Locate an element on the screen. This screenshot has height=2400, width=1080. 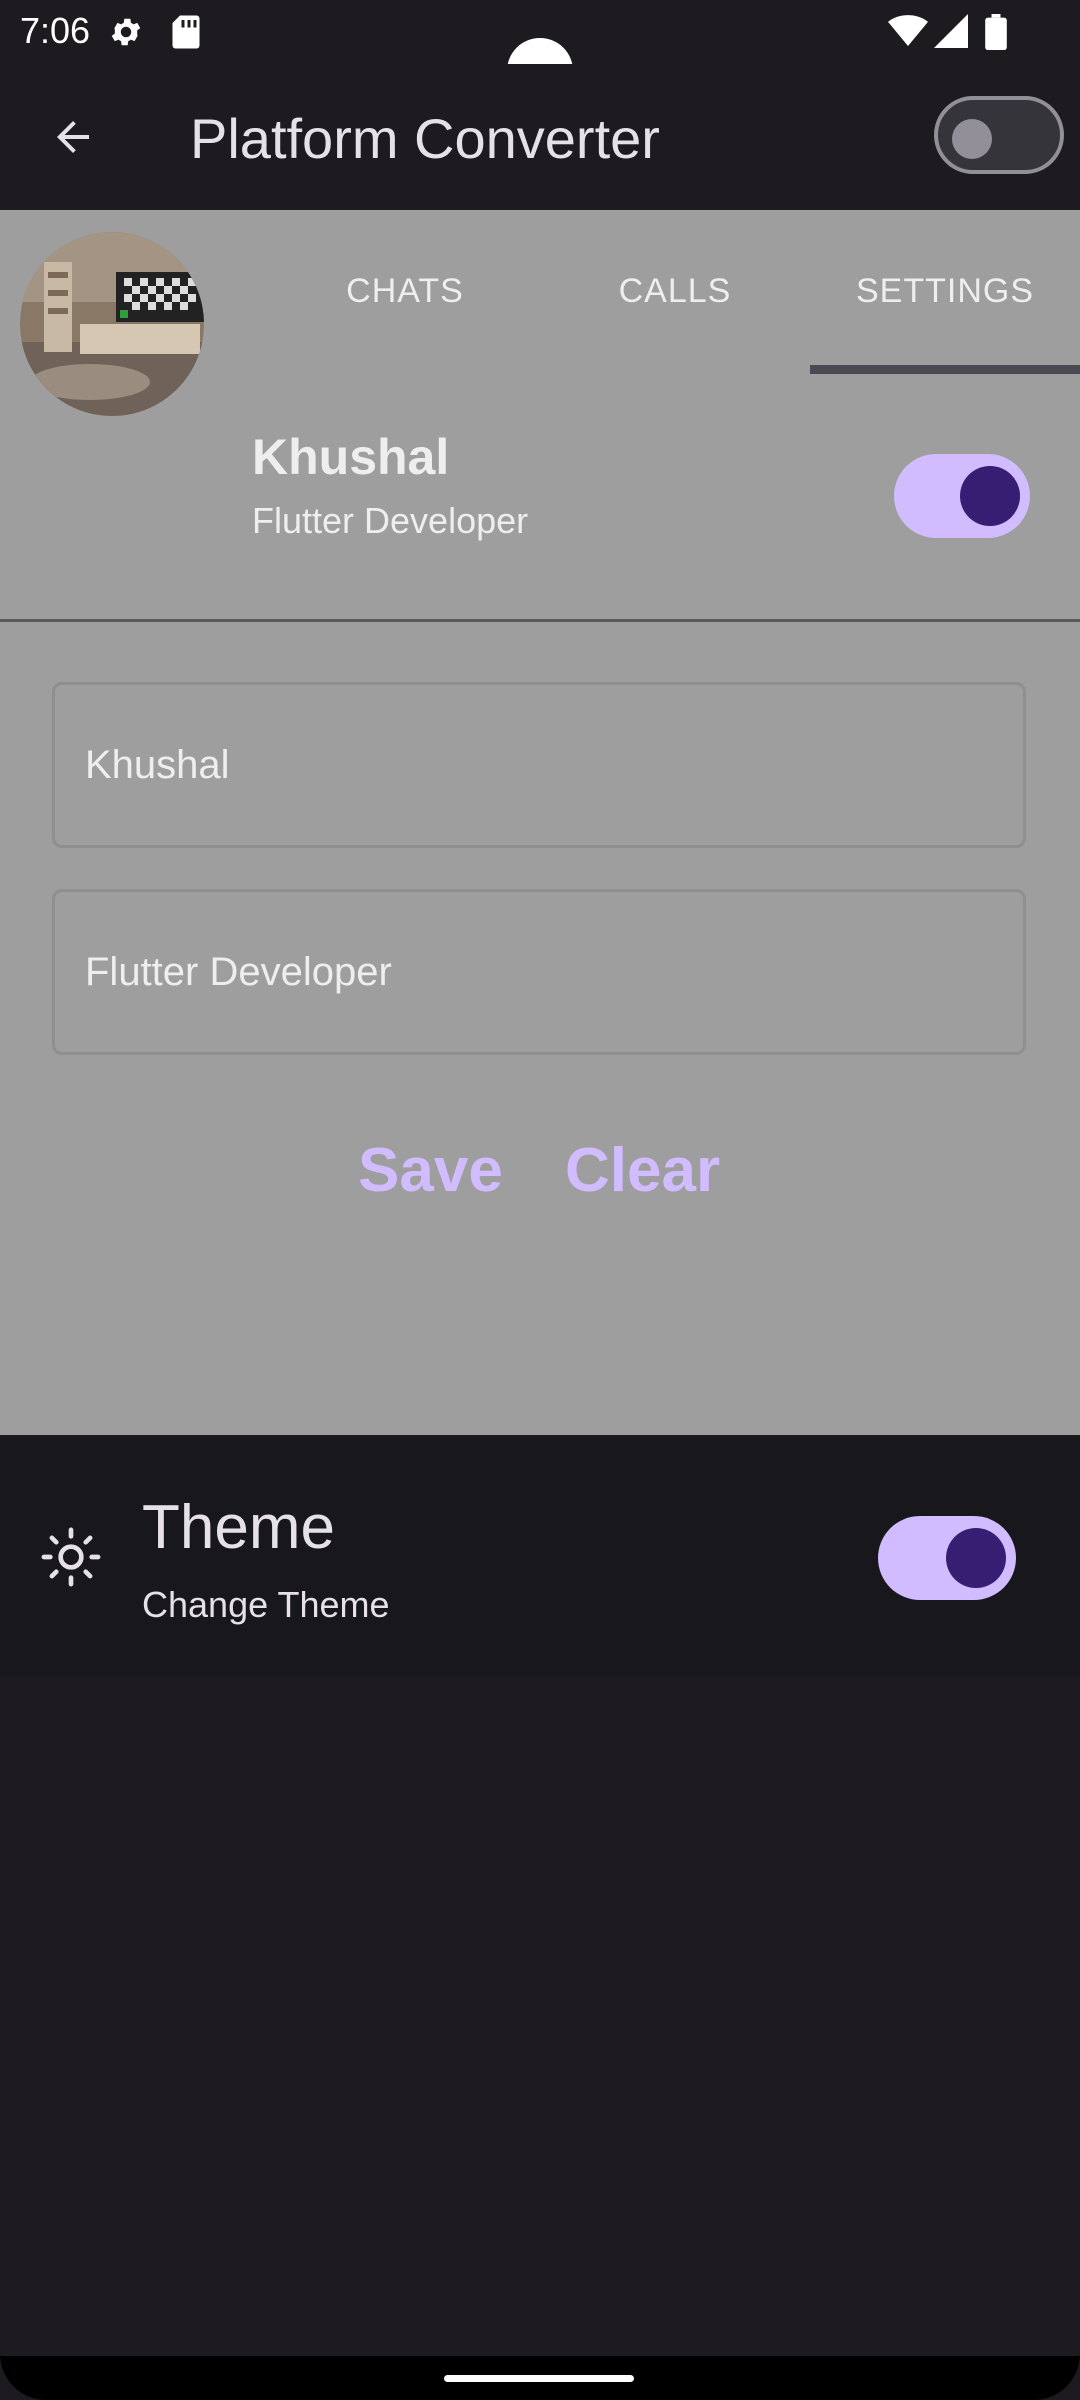
avatar is located at coordinates (112, 324).